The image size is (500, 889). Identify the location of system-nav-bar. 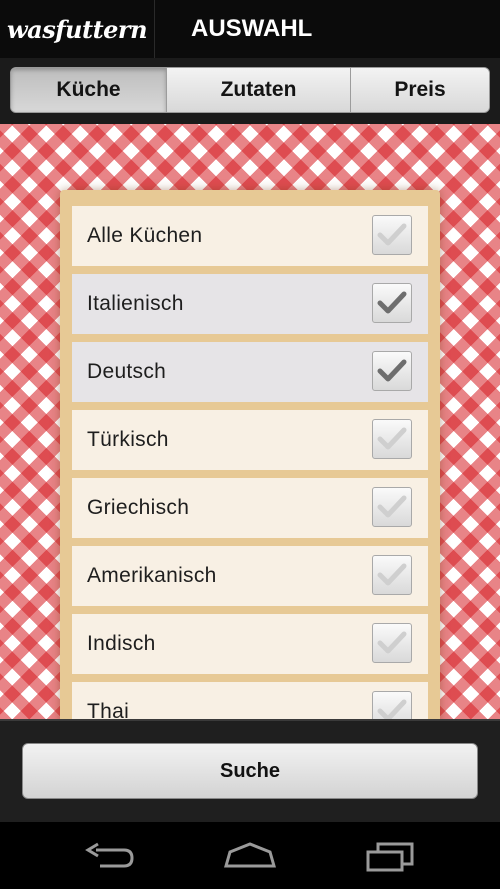
(250, 855).